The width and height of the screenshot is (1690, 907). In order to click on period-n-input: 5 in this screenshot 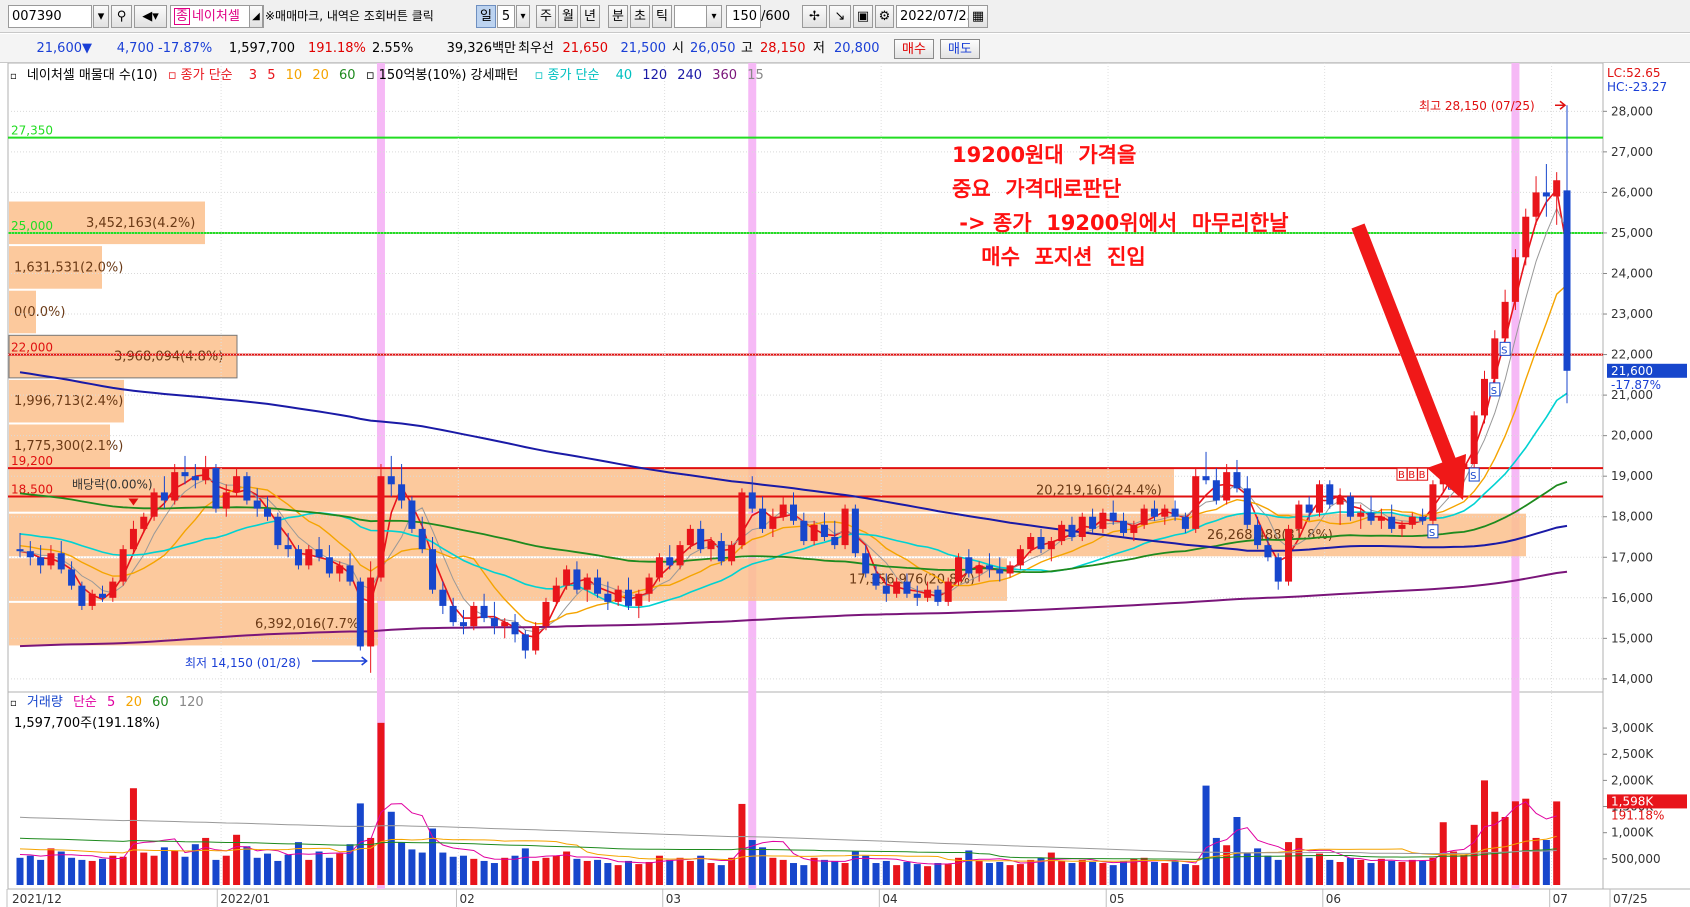, I will do `click(506, 16)`.